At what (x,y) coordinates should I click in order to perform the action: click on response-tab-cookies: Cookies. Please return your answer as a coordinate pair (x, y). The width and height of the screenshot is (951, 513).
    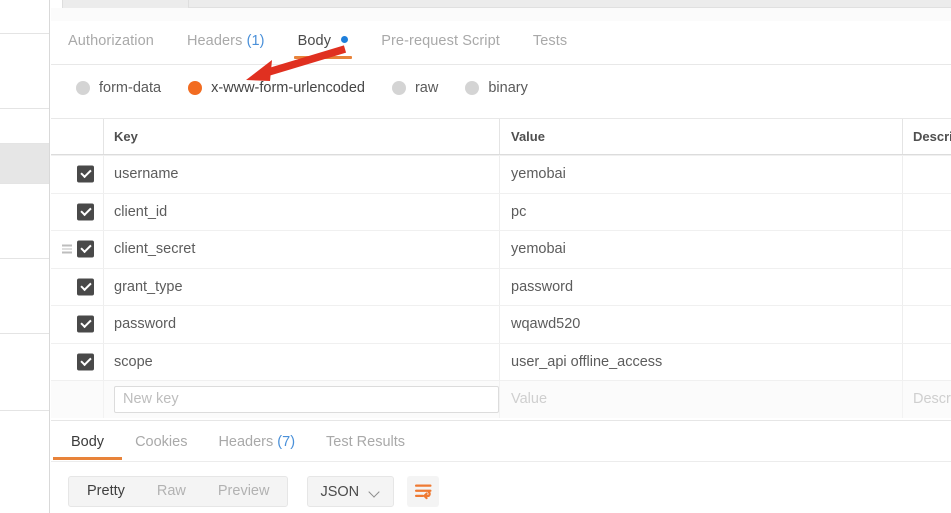
    Looking at the image, I should click on (161, 435).